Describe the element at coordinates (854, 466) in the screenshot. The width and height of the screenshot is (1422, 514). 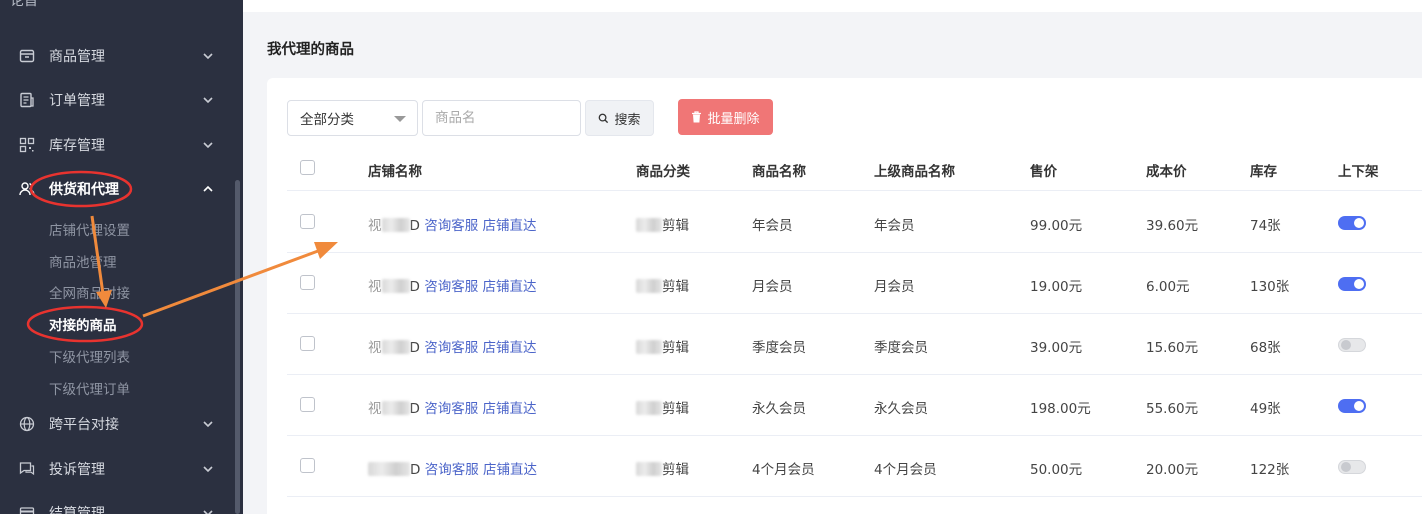
I see `table-row: D 咨询客服 店铺直达 剪辑 4个月会员 4个月会员 50.00元 20.00元 122张` at that location.